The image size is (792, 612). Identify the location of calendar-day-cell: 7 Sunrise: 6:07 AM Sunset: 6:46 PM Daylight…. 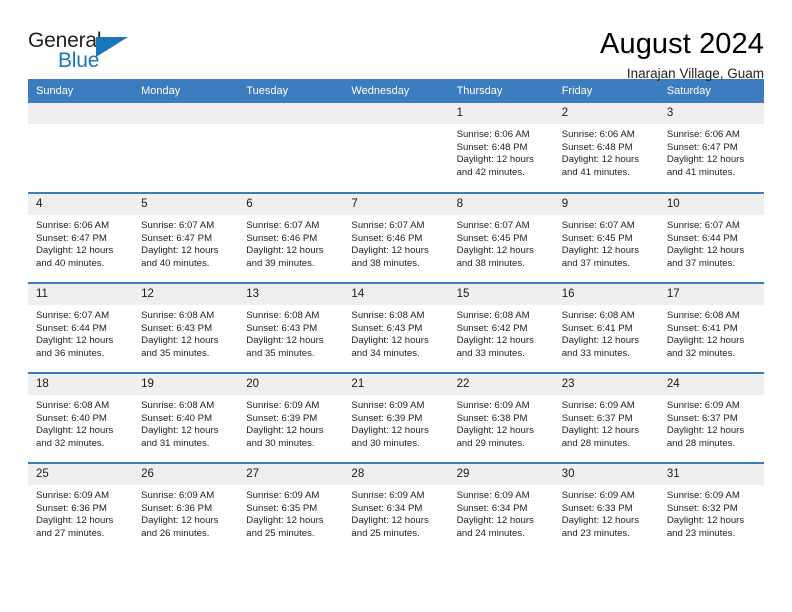
(396, 237).